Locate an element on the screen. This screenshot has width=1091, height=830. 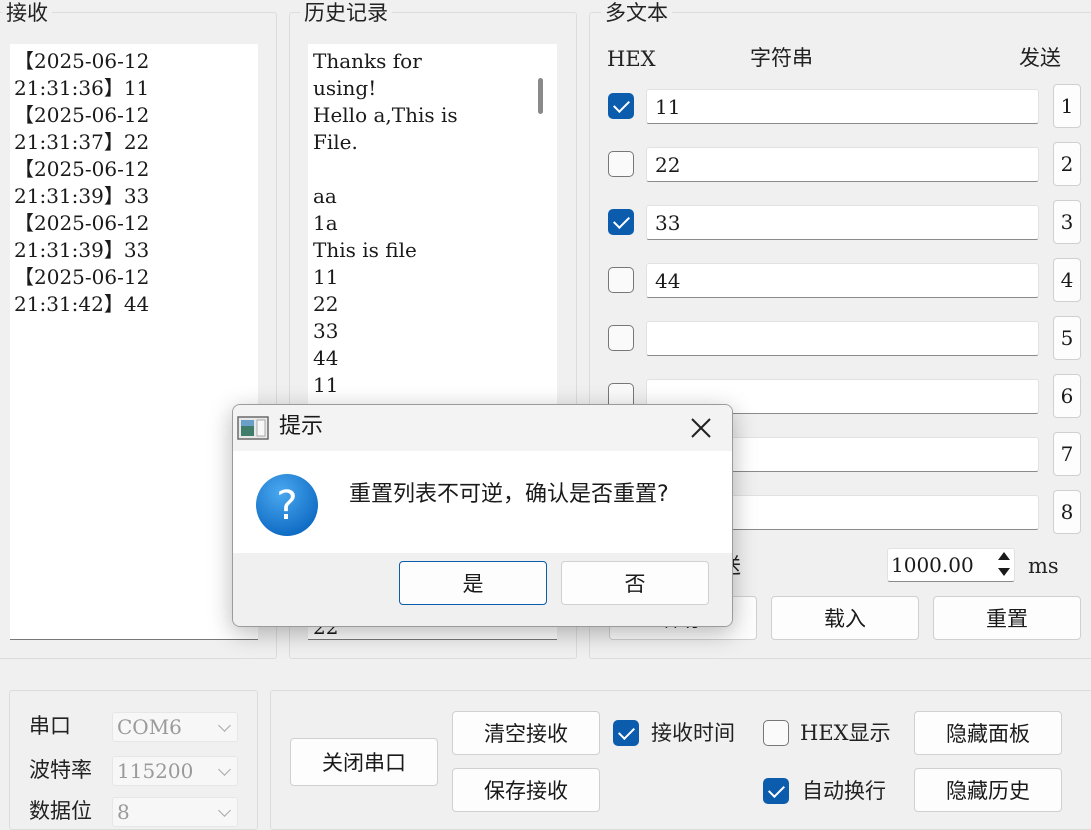
databits-select: 8 is located at coordinates (175, 812).